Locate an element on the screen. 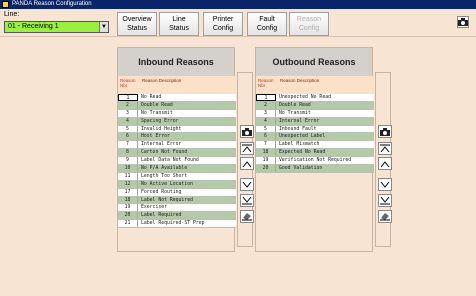 The width and height of the screenshot is (476, 296). line-select: 01 - Receiving 1 ▼ is located at coordinates (56, 27).